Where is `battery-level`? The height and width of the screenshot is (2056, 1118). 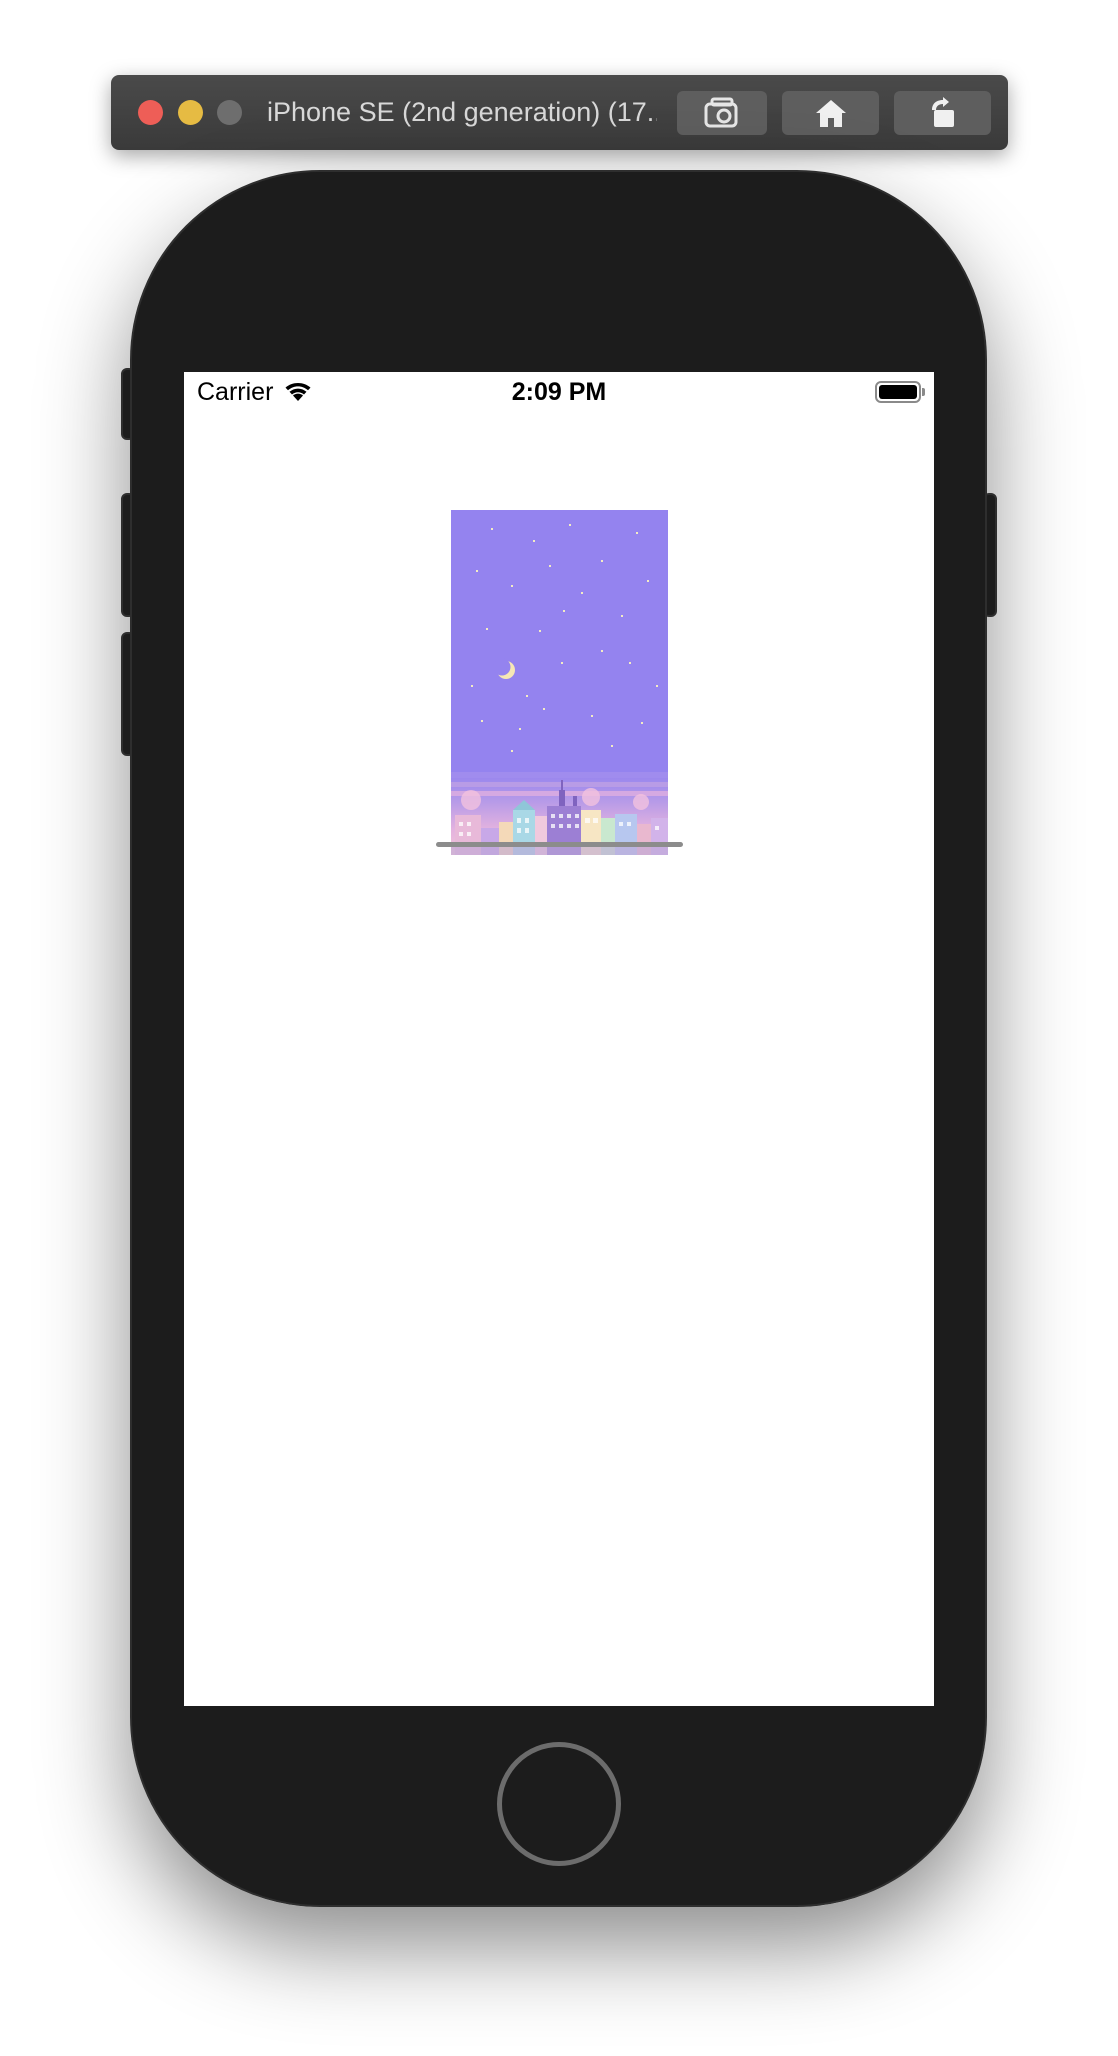
battery-level is located at coordinates (898, 392).